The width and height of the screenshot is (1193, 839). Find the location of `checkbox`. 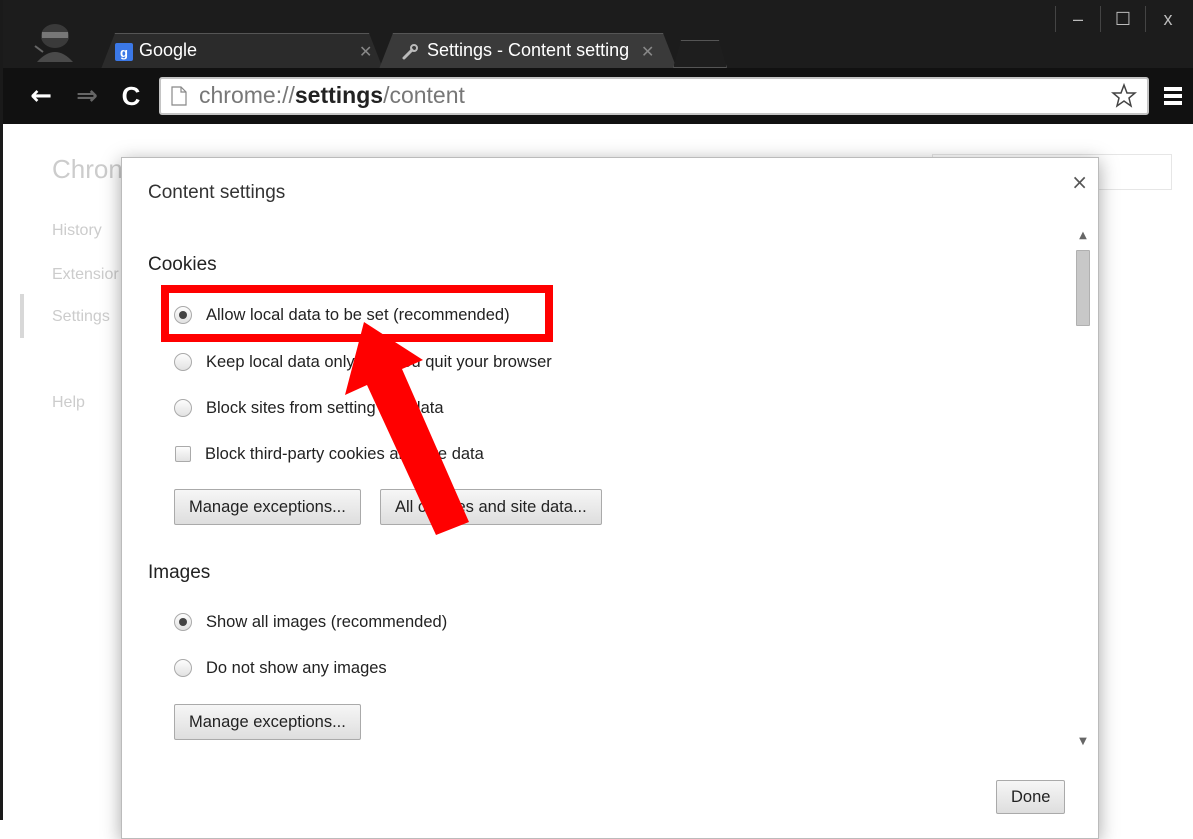

checkbox is located at coordinates (183, 454).